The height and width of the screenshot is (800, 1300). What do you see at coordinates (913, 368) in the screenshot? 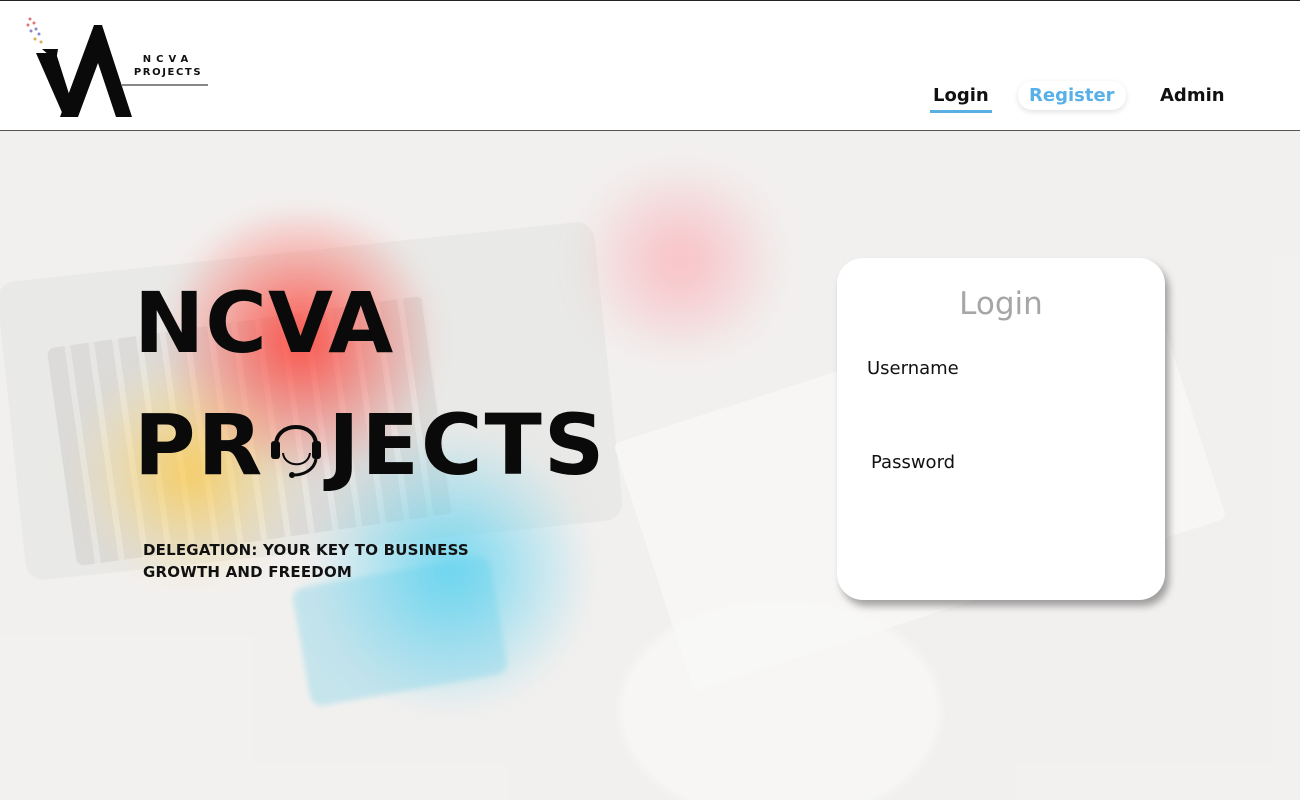
I see `username-label: Username` at bounding box center [913, 368].